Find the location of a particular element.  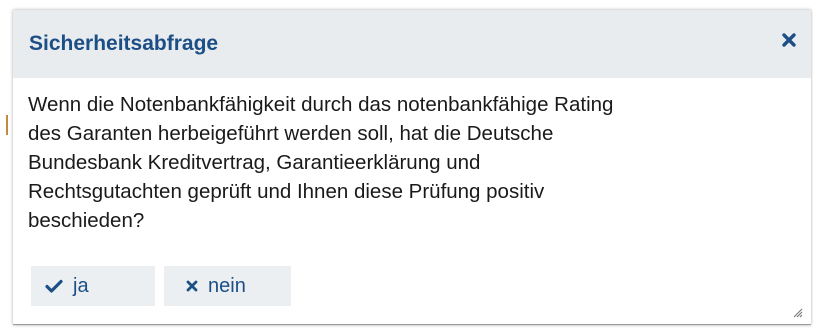

no-button: nein is located at coordinates (227, 286).